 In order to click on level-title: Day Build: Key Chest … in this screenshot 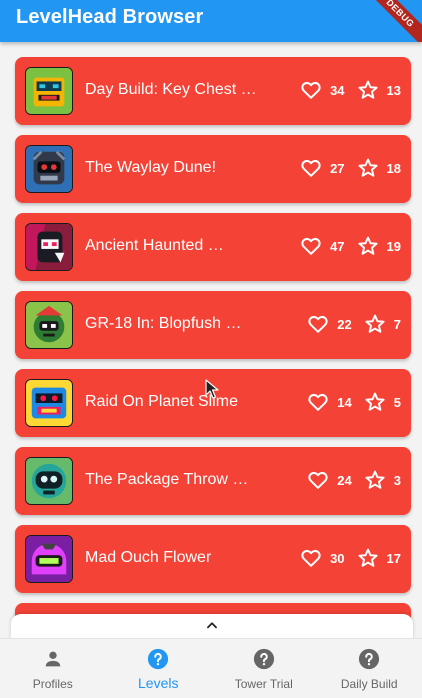, I will do `click(171, 89)`.